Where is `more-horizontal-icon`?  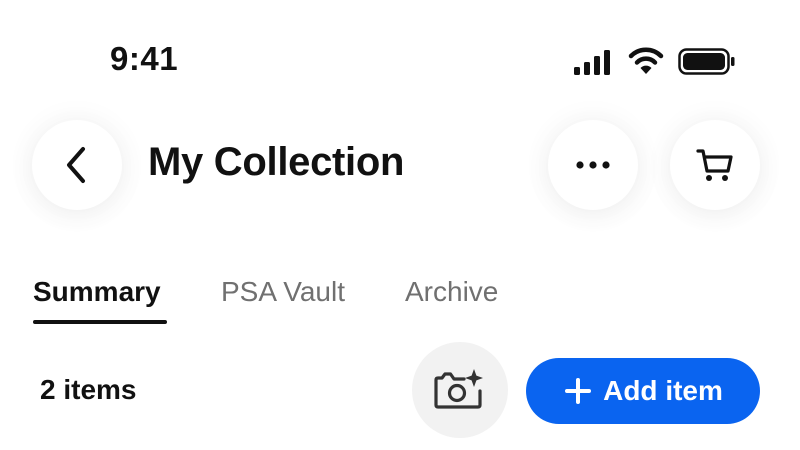
more-horizontal-icon is located at coordinates (593, 165).